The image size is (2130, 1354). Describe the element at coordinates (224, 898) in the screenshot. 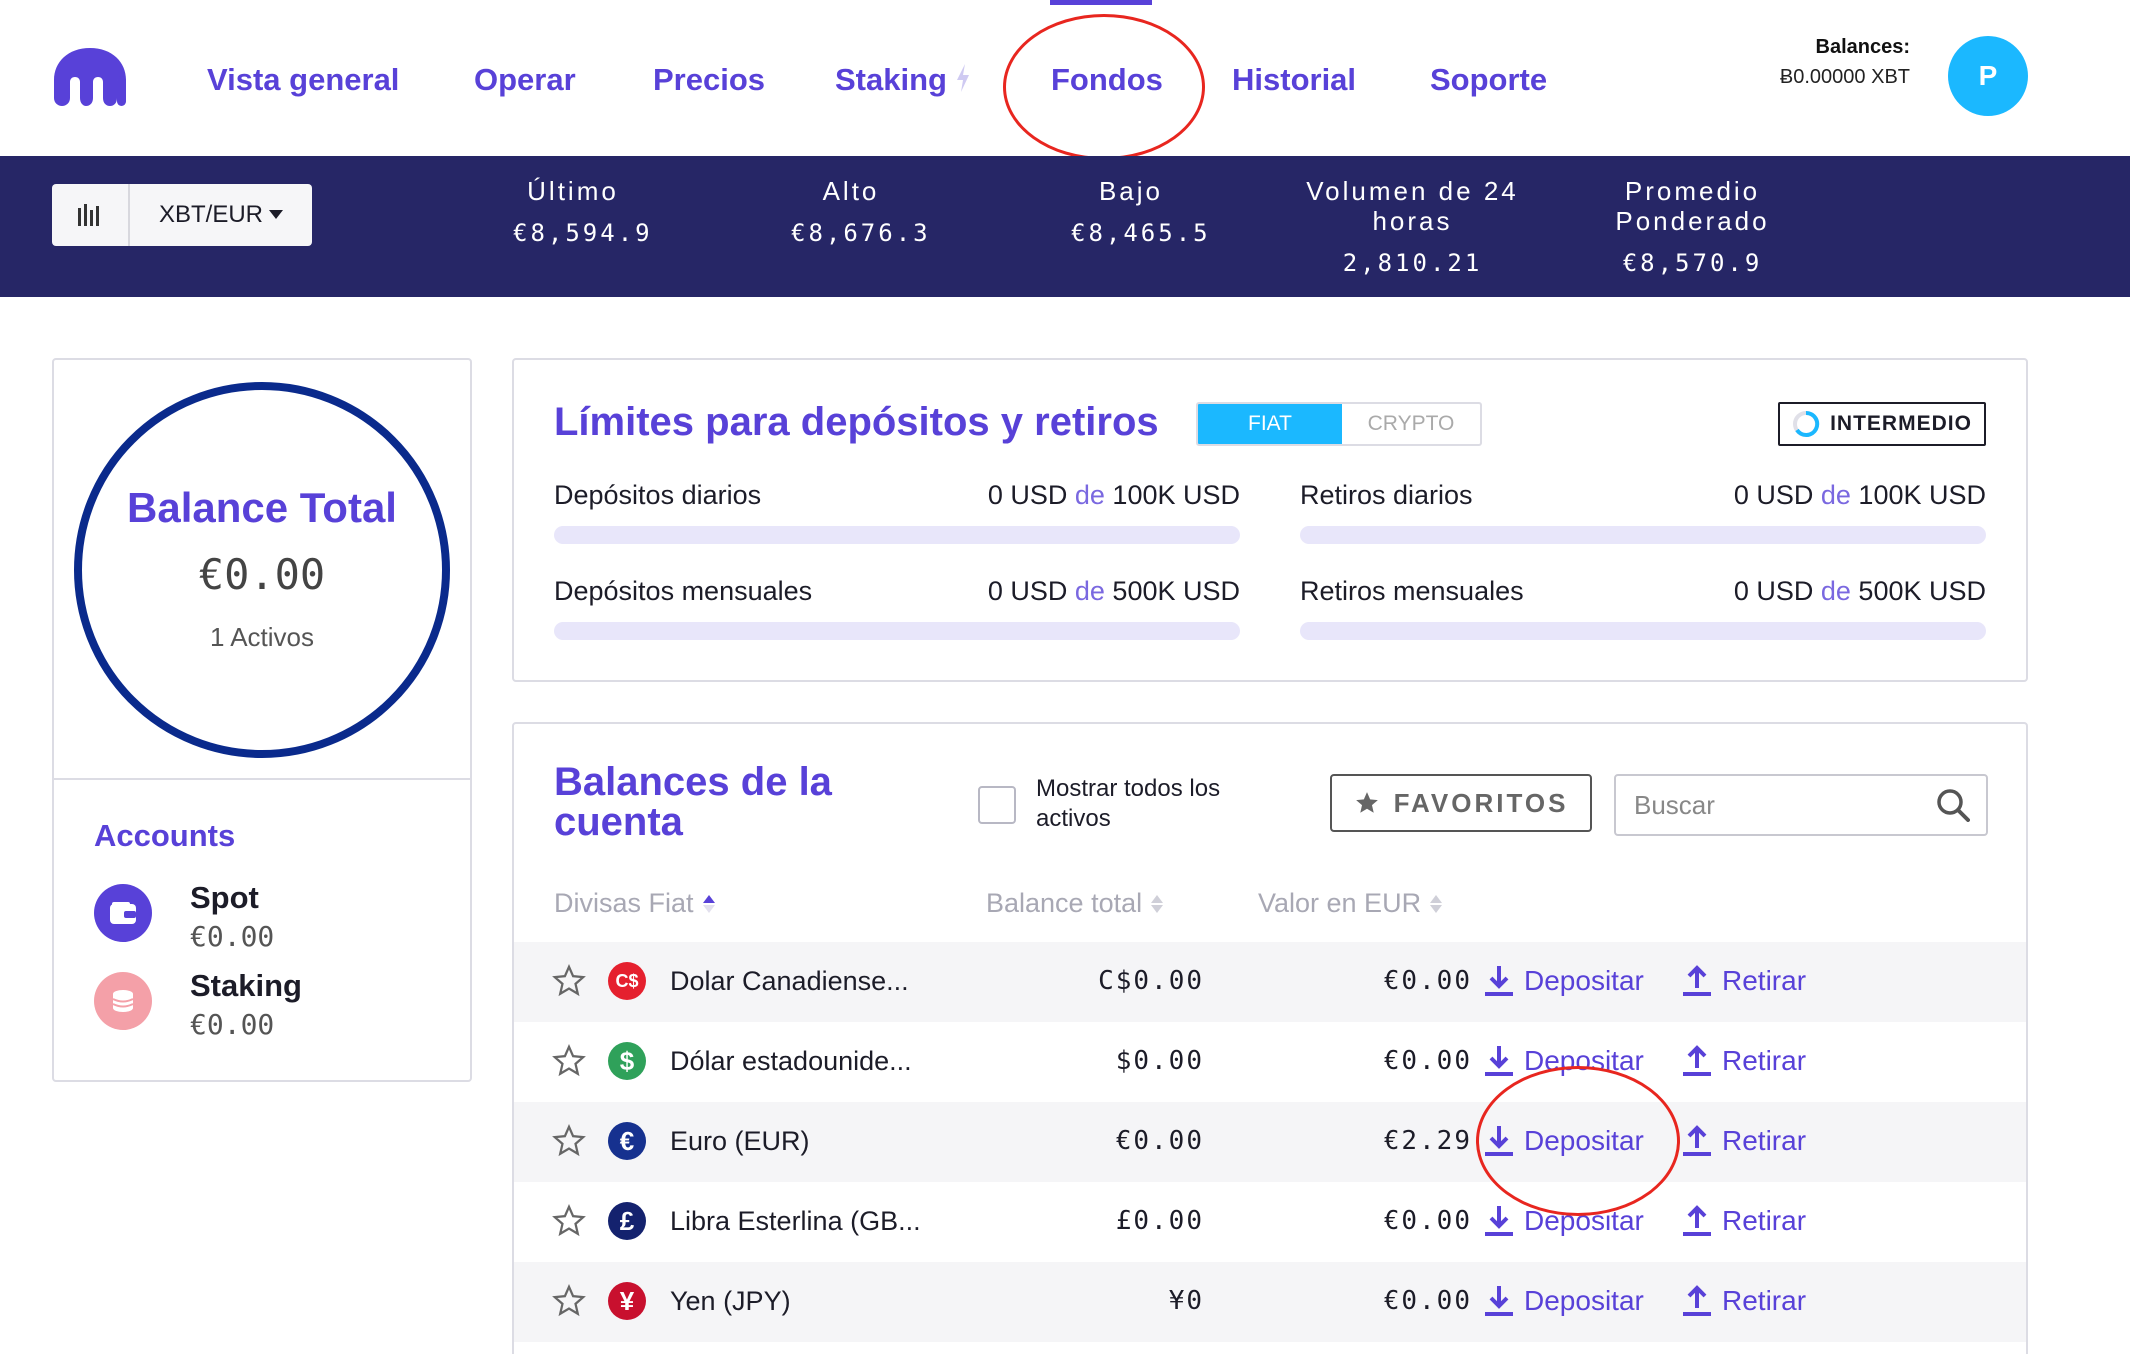

I see `account-spot-name: Spot` at that location.